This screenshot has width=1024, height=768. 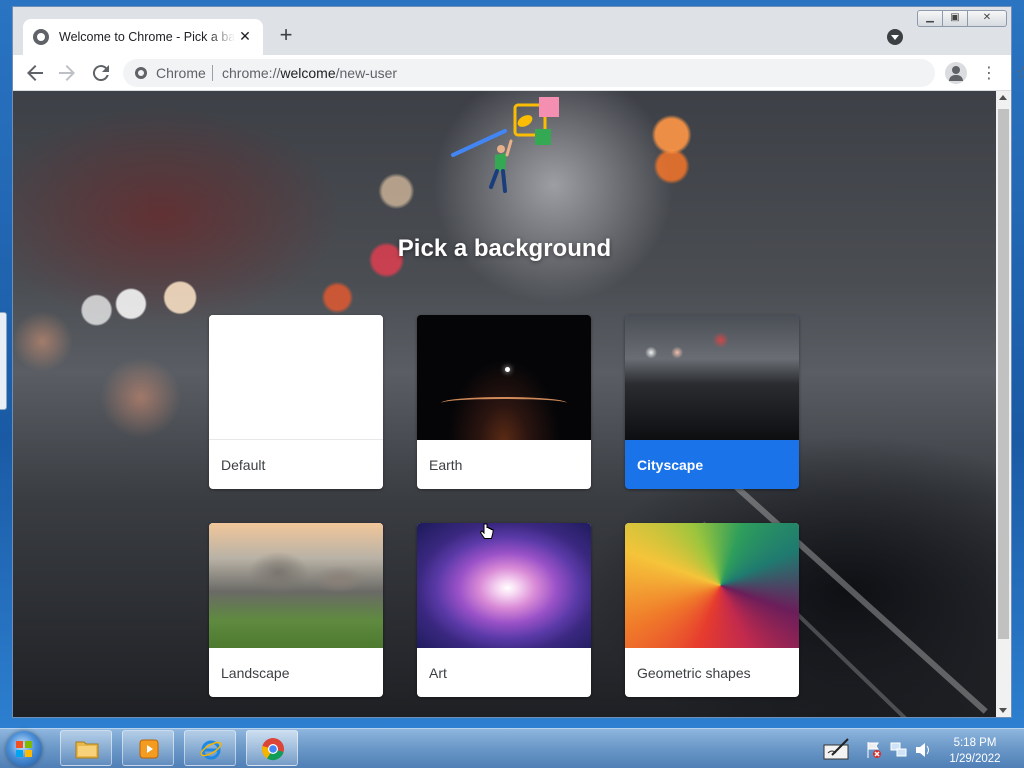 I want to click on omnibox-chip-label: Chrome, so click(x=181, y=73).